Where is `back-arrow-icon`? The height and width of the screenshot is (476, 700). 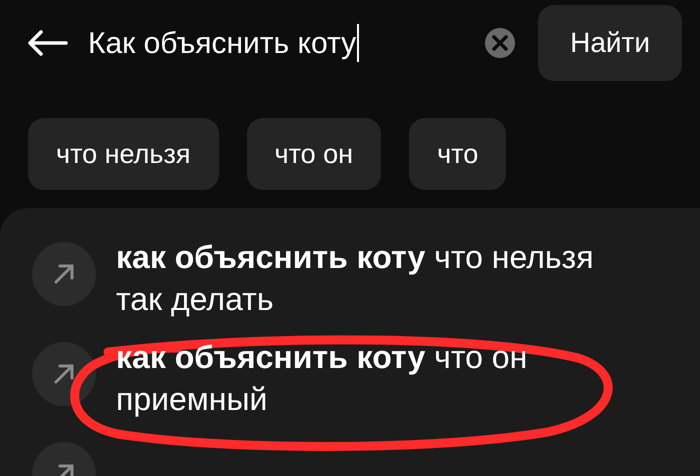
back-arrow-icon is located at coordinates (47, 43).